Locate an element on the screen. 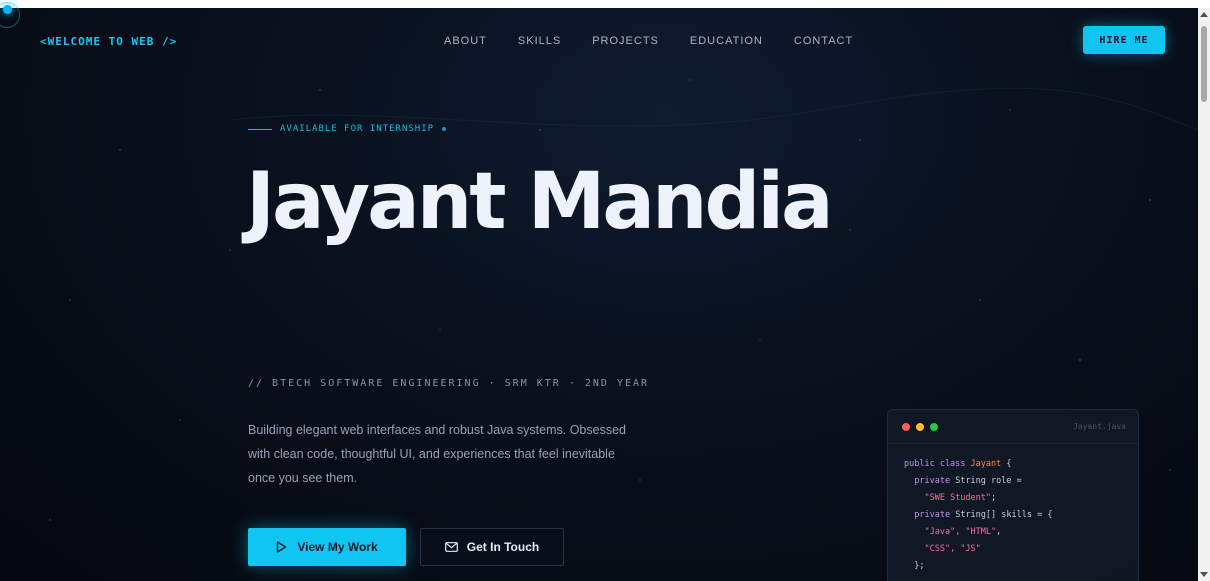 This screenshot has height=581, width=1210. code-filename: Jayant.java is located at coordinates (1099, 426).